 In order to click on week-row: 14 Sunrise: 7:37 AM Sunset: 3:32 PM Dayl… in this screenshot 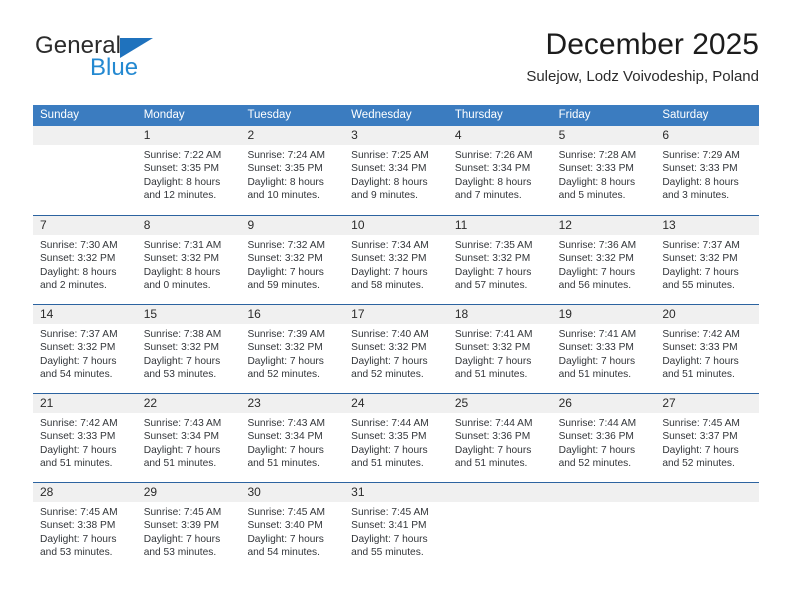, I will do `click(396, 348)`.